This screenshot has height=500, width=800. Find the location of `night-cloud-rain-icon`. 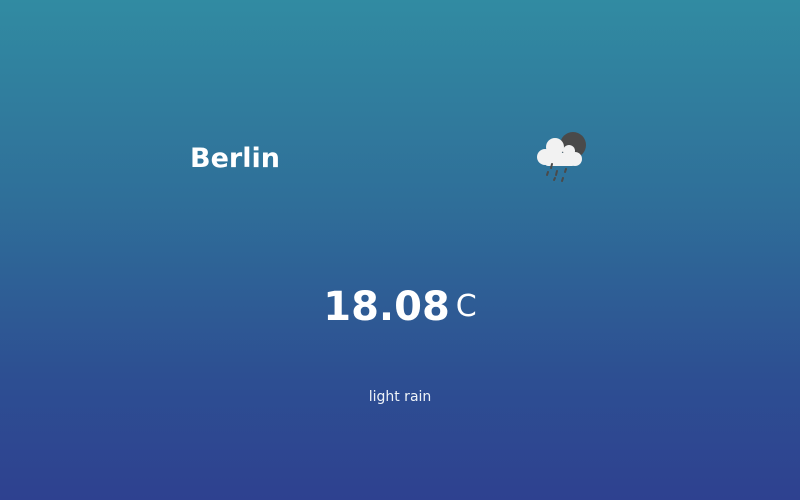

night-cloud-rain-icon is located at coordinates (561, 157).